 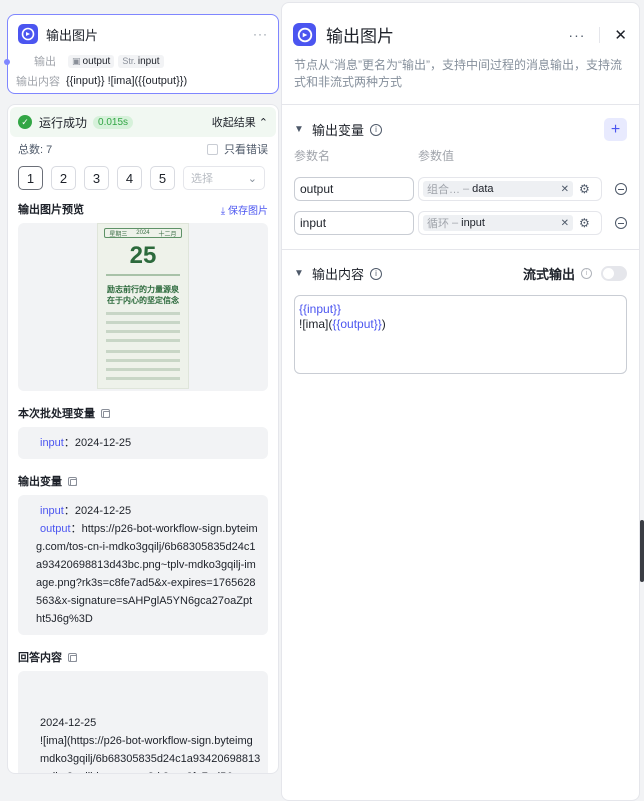 What do you see at coordinates (316, 324) in the screenshot?
I see `content-line-2-prefix: ![ima](` at bounding box center [316, 324].